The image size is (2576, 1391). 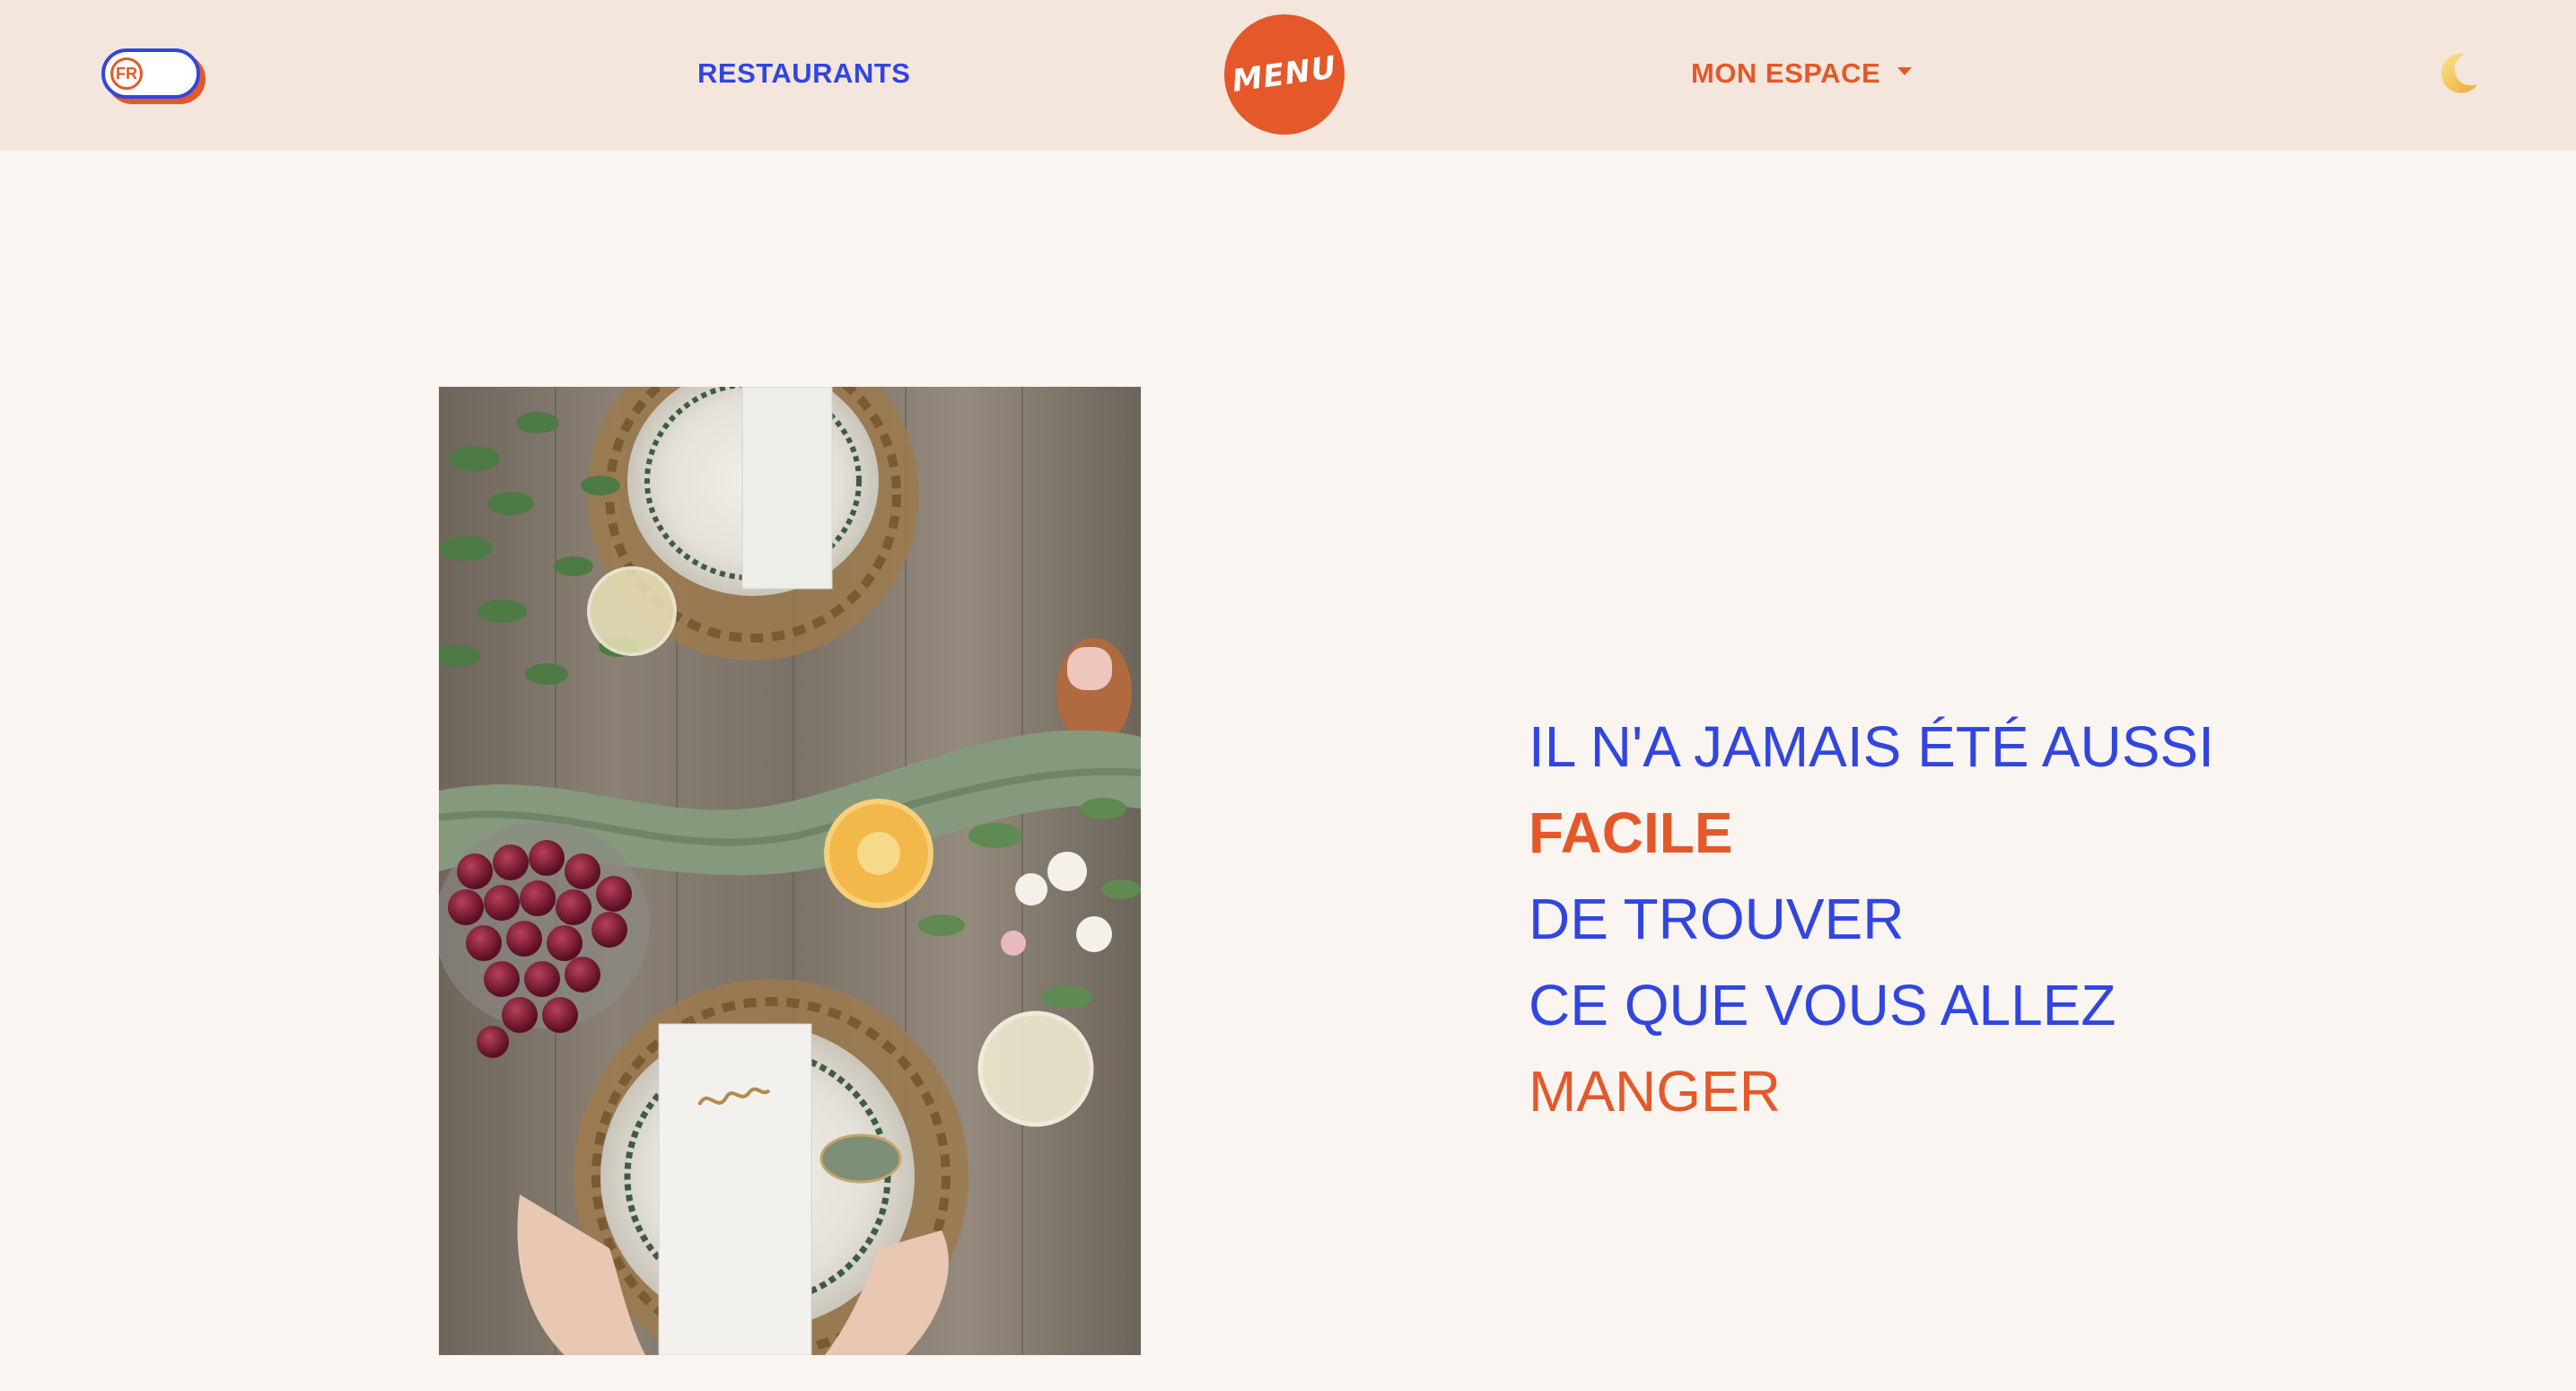 What do you see at coordinates (803, 73) in the screenshot?
I see `nav-link-restaurants: RESTAURANTS` at bounding box center [803, 73].